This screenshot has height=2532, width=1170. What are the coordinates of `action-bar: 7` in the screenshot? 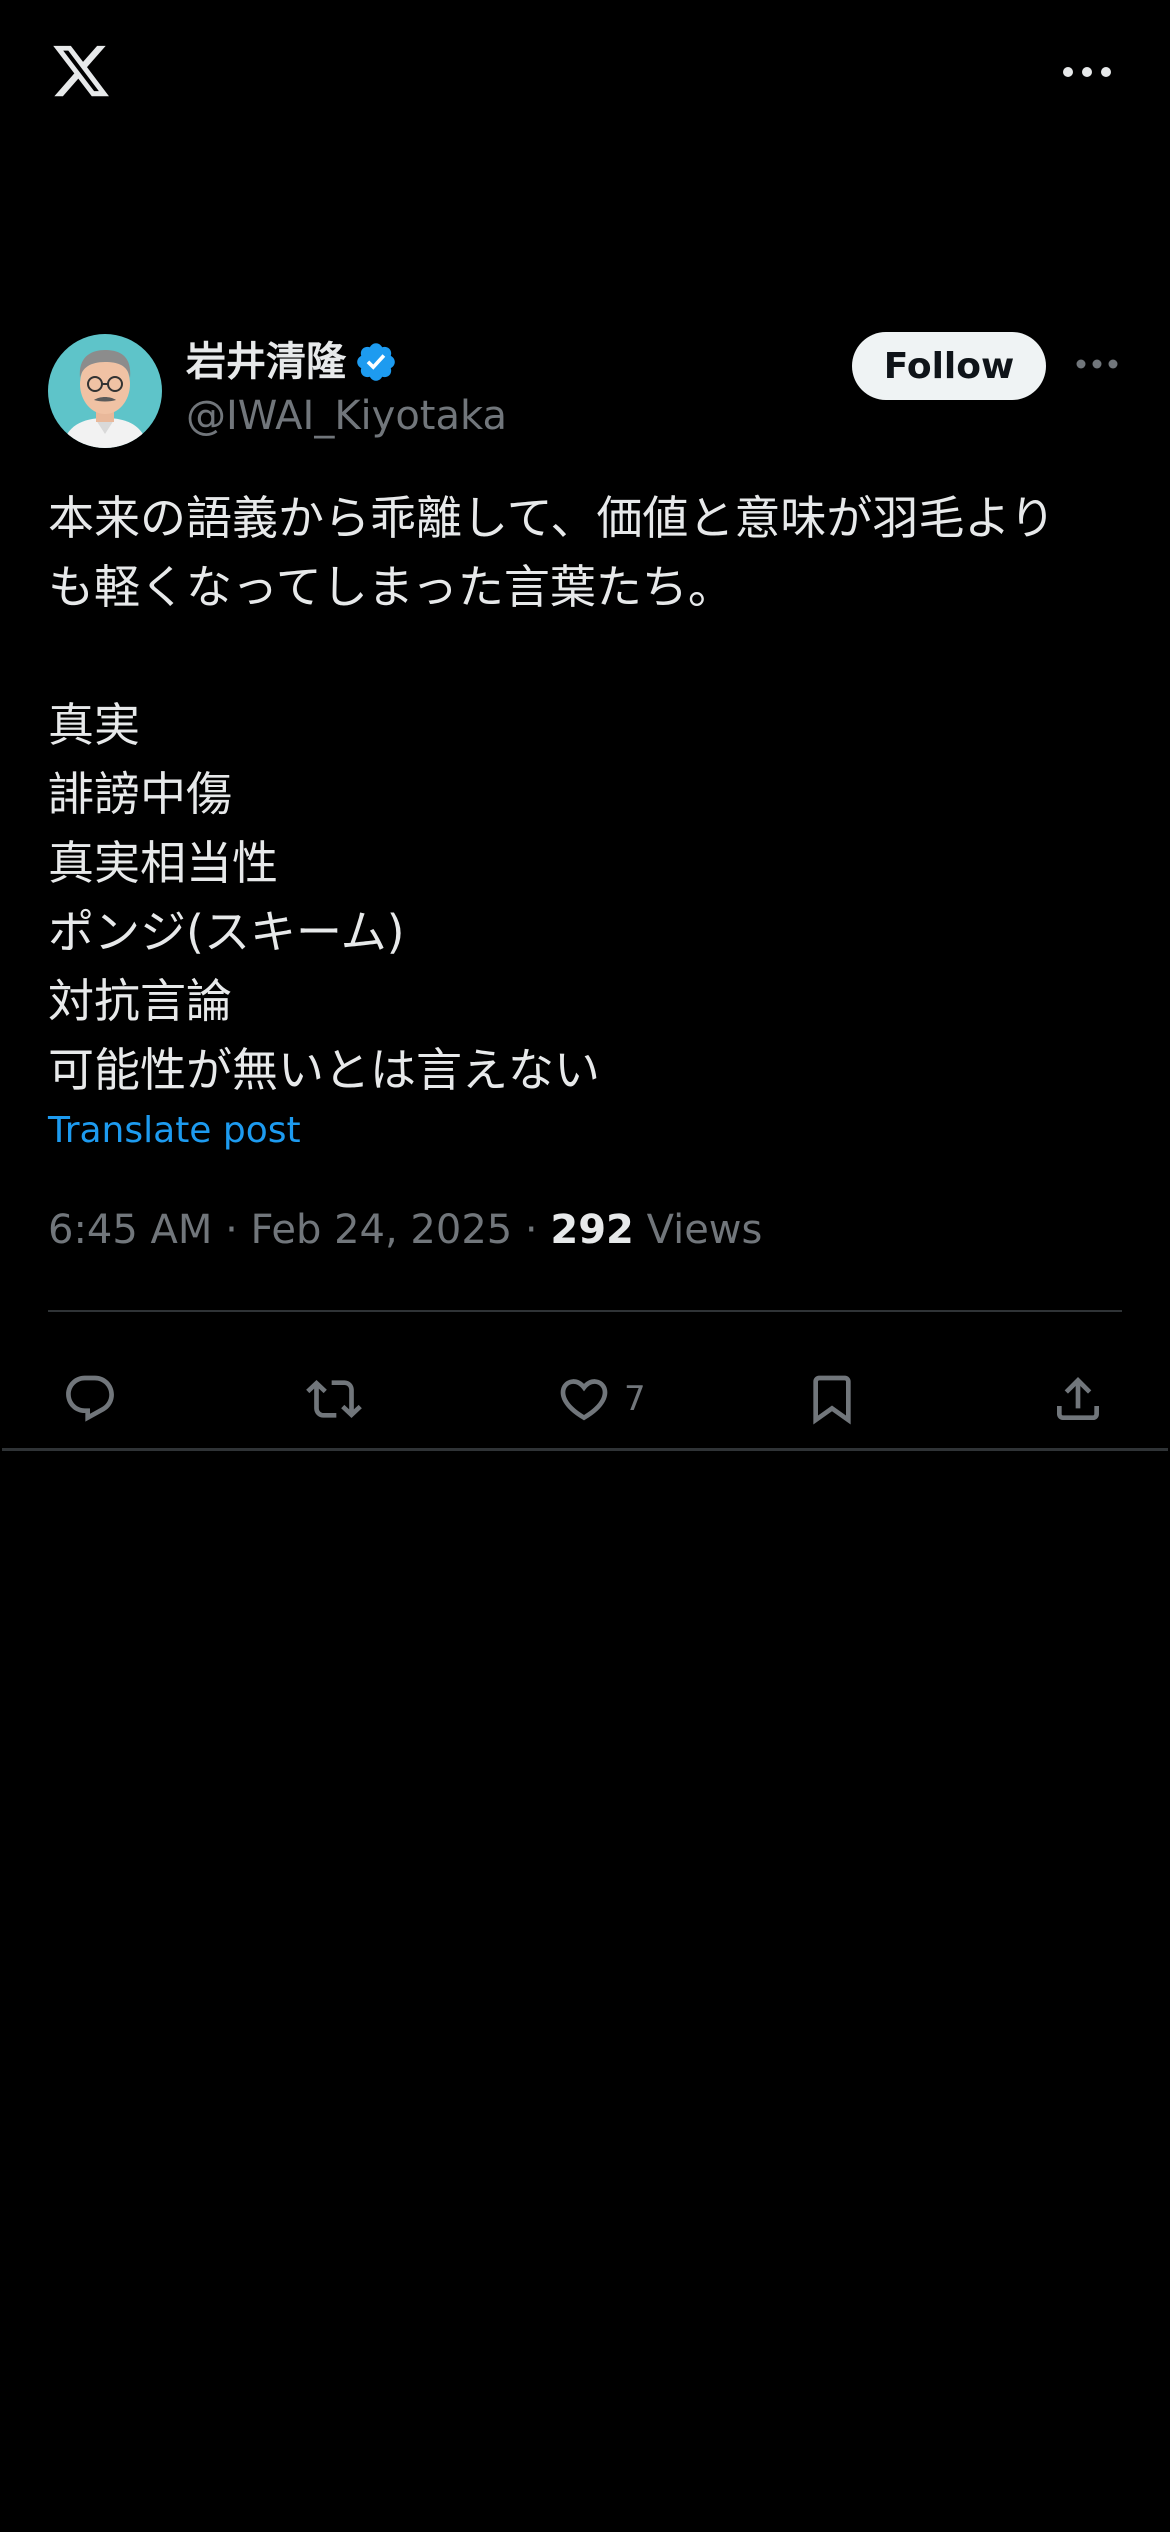 It's located at (585, 1400).